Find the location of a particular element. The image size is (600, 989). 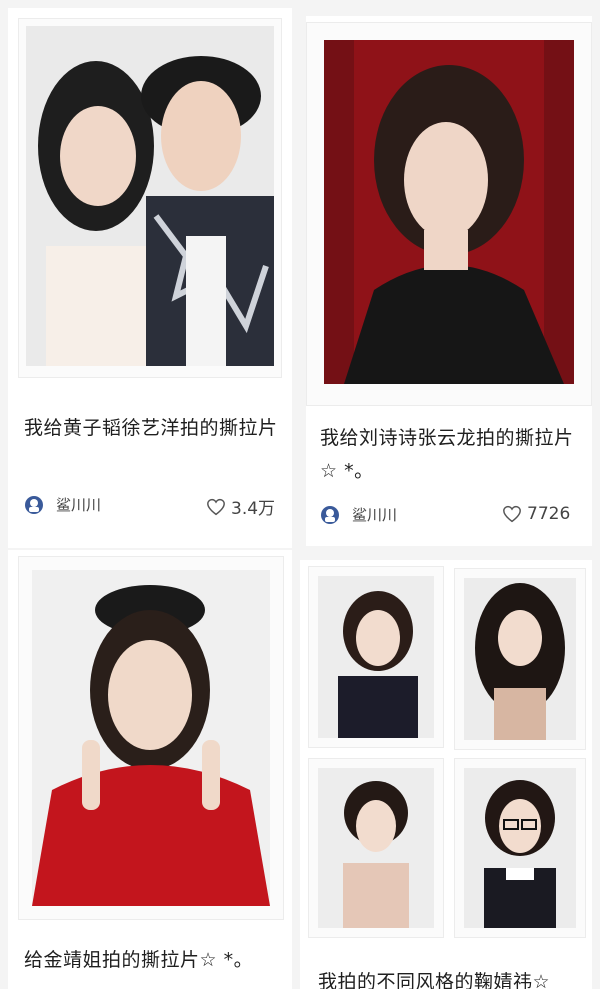

post-title: 我给刘诗诗张云龙拍的撕拉片☆ *。 is located at coordinates (455, 457).